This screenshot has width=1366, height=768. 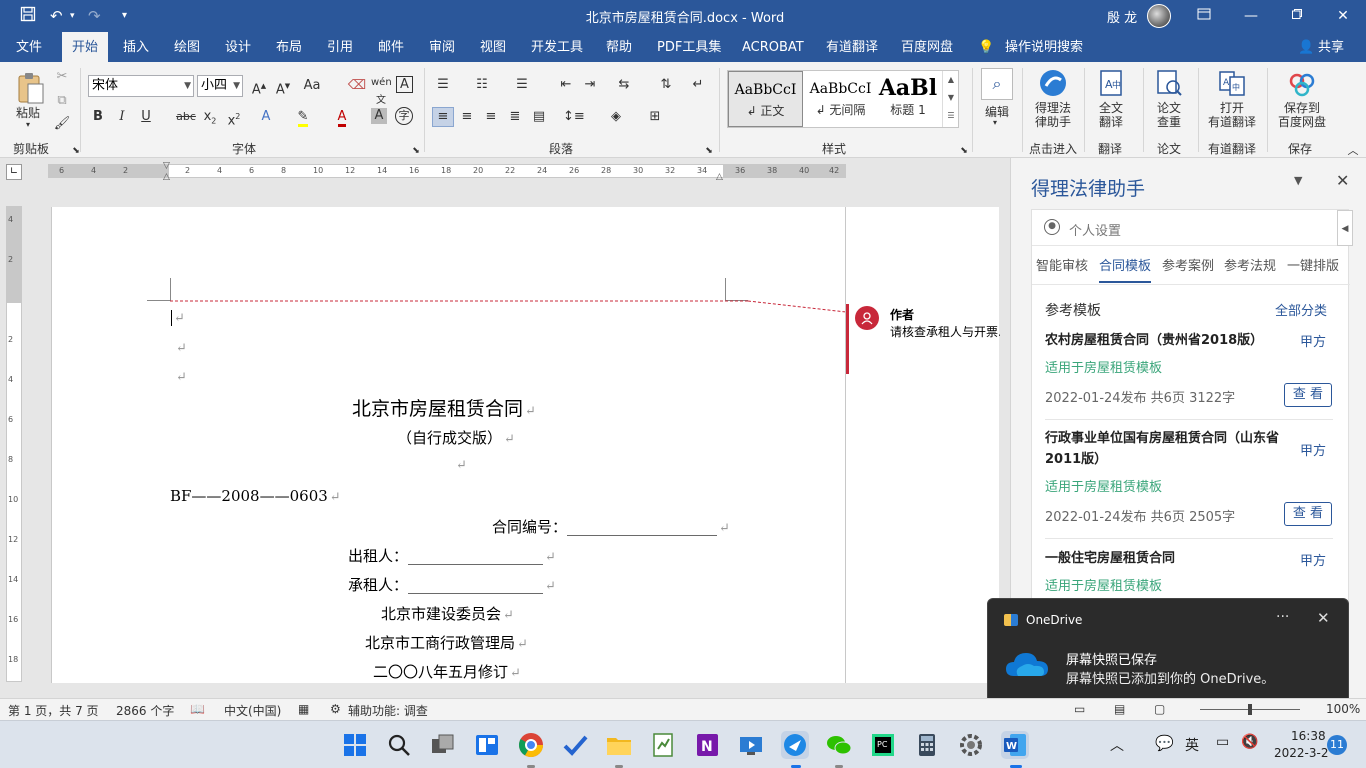 I want to click on wechat-tray-icon: 💬, so click(x=1164, y=743).